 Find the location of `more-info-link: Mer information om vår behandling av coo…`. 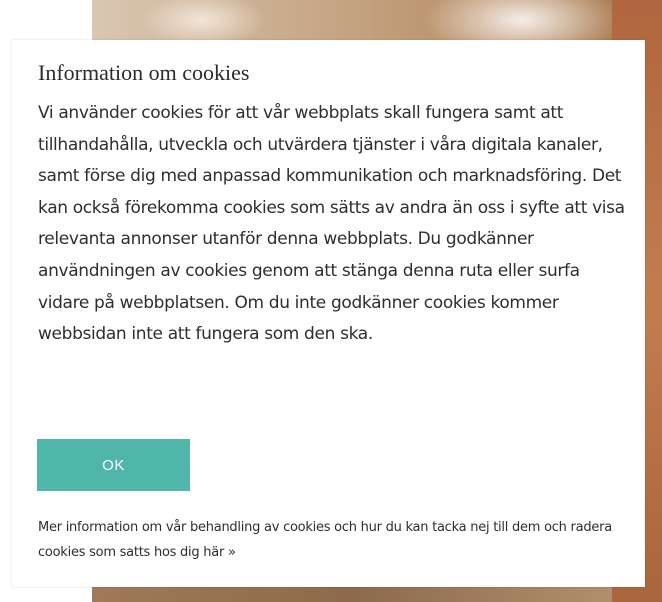

more-info-link: Mer information om vår behandling av coo… is located at coordinates (333, 540).